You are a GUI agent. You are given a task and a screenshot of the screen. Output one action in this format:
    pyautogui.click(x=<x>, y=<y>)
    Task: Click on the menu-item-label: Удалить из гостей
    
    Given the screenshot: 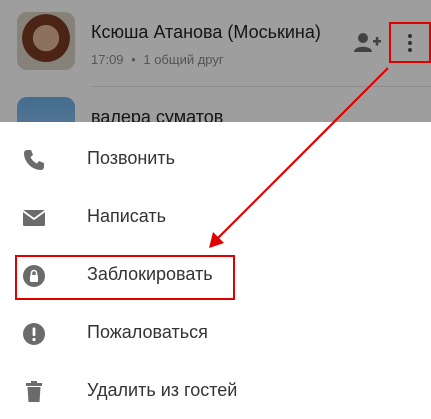 What is the action you would take?
    pyautogui.click(x=162, y=390)
    